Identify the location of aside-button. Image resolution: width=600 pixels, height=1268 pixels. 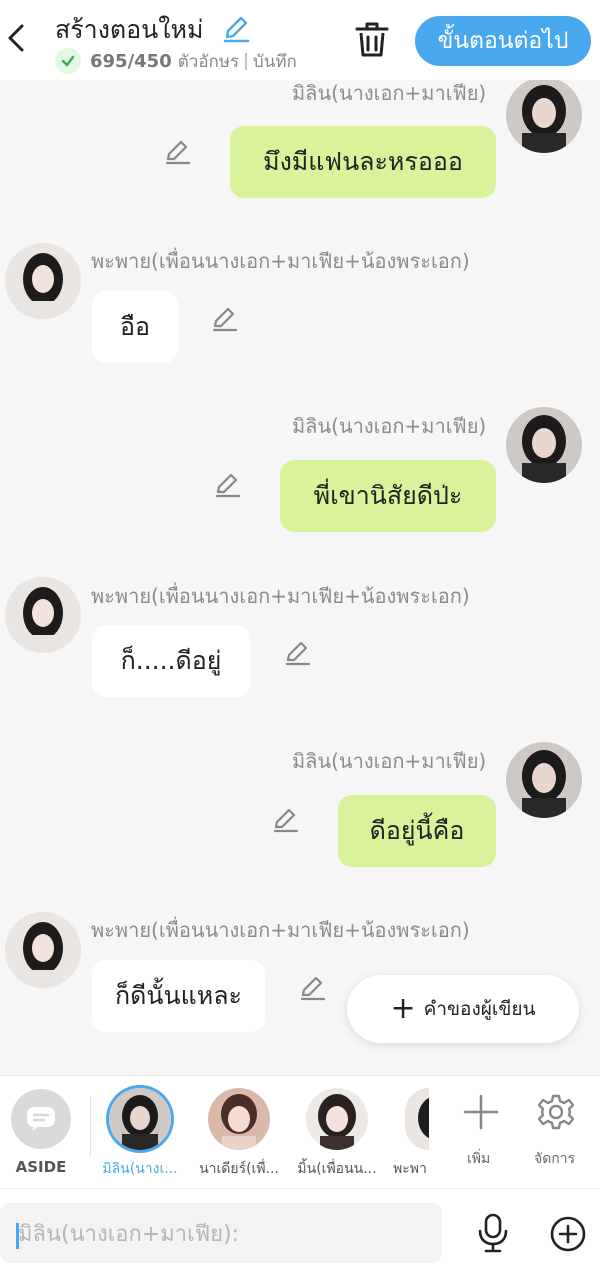
(41, 1119).